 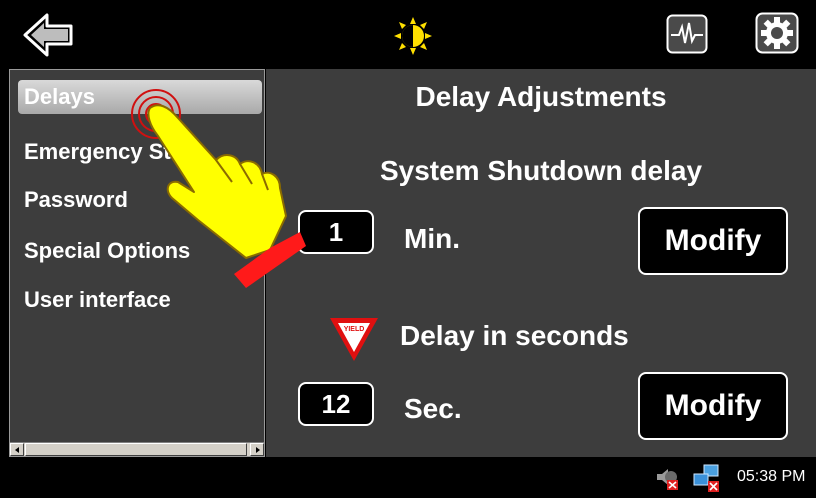 I want to click on scroll-thumb, so click(x=136, y=449).